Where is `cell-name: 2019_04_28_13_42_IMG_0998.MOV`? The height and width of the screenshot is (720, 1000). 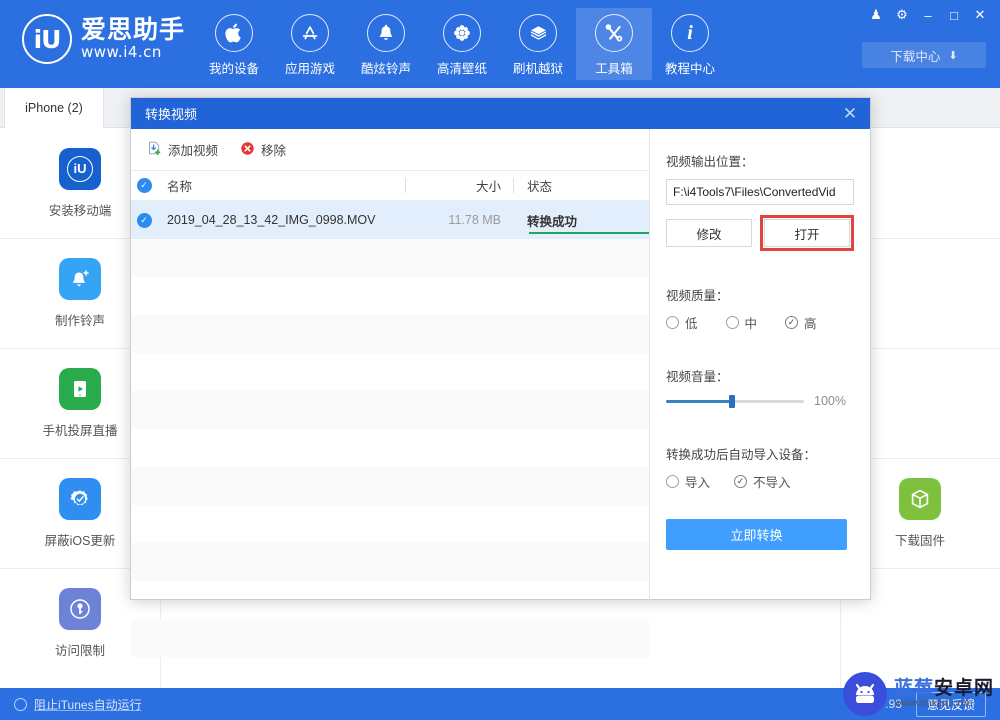
cell-name: 2019_04_28_13_42_IMG_0998.MOV is located at coordinates (271, 220).